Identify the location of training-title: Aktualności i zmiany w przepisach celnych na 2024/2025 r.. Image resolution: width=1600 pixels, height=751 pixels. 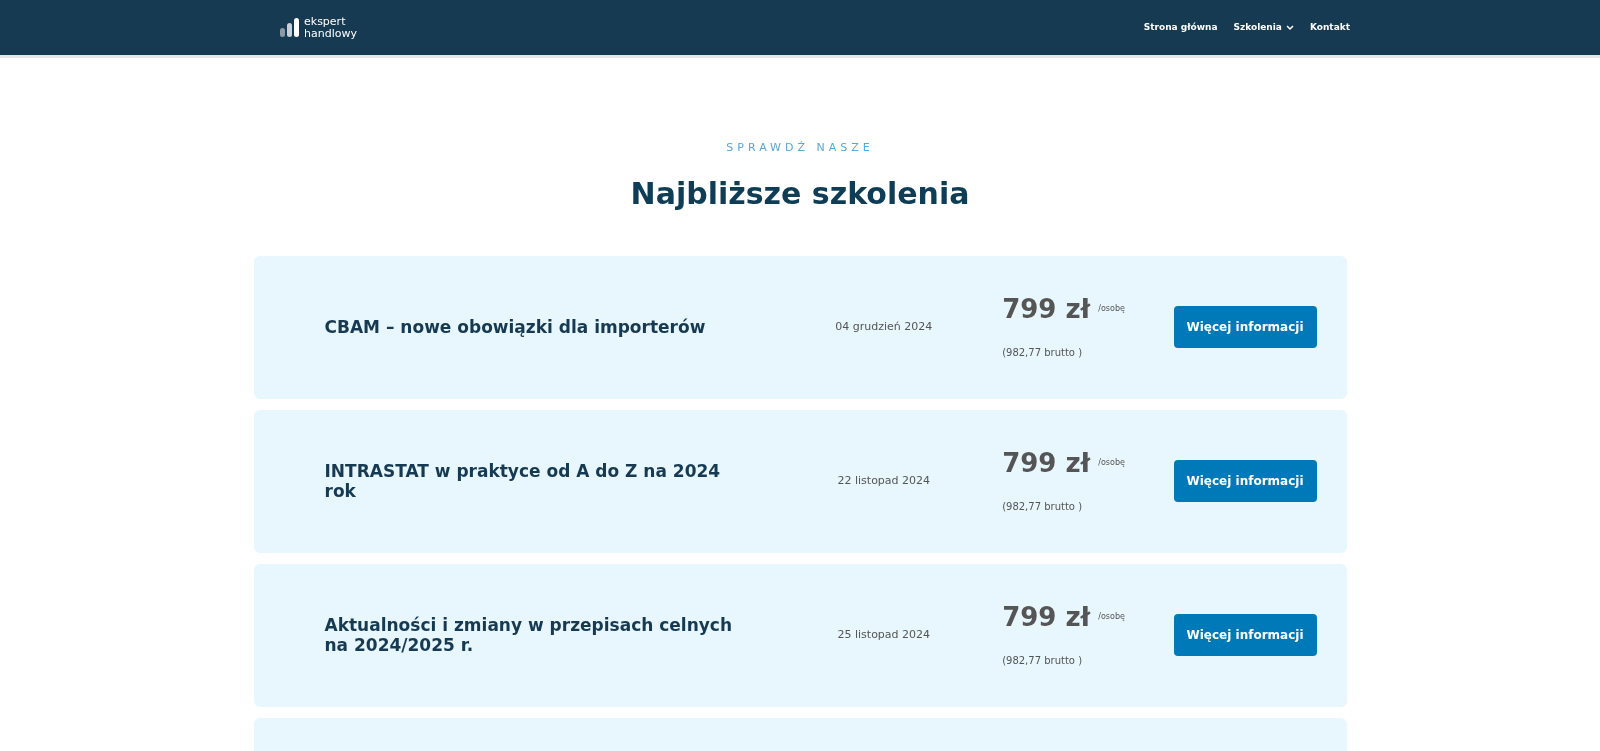
(529, 635).